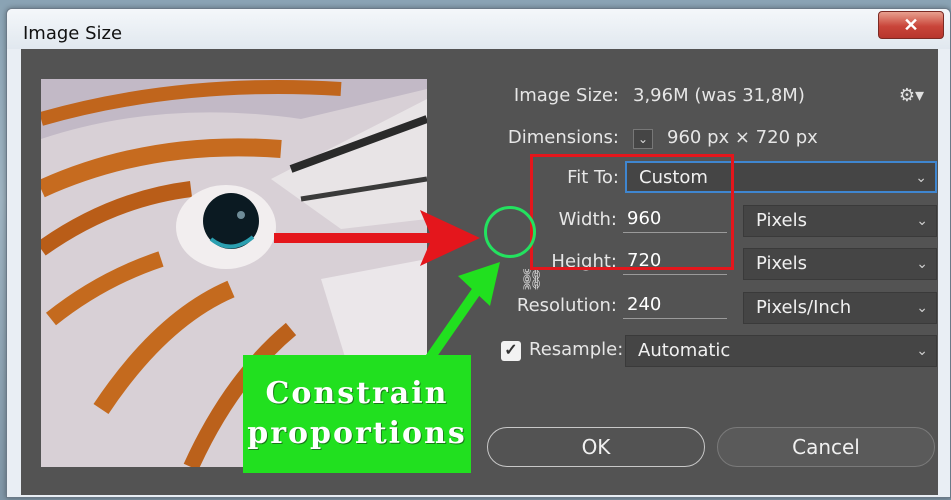  What do you see at coordinates (632, 212) in the screenshot?
I see `width-height-highlight-box` at bounding box center [632, 212].